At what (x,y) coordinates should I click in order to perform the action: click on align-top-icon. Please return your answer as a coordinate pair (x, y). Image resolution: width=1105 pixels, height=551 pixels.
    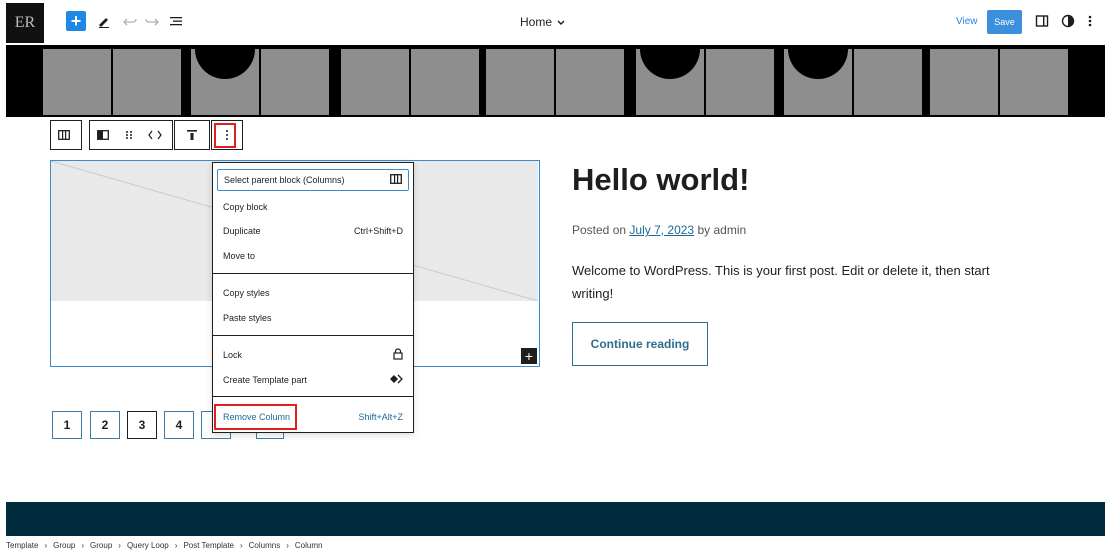
    Looking at the image, I should click on (192, 135).